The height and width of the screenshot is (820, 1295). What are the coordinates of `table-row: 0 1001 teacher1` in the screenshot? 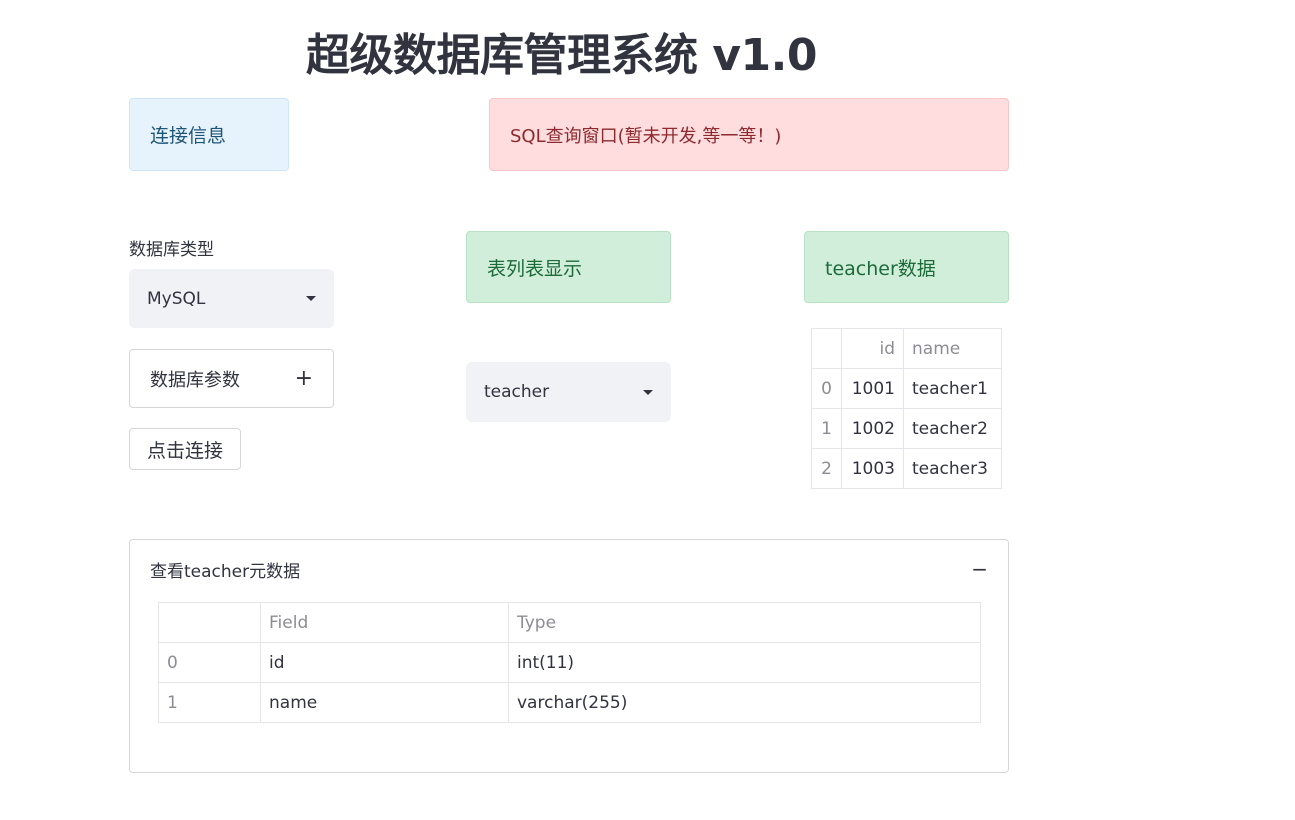 It's located at (906, 388).